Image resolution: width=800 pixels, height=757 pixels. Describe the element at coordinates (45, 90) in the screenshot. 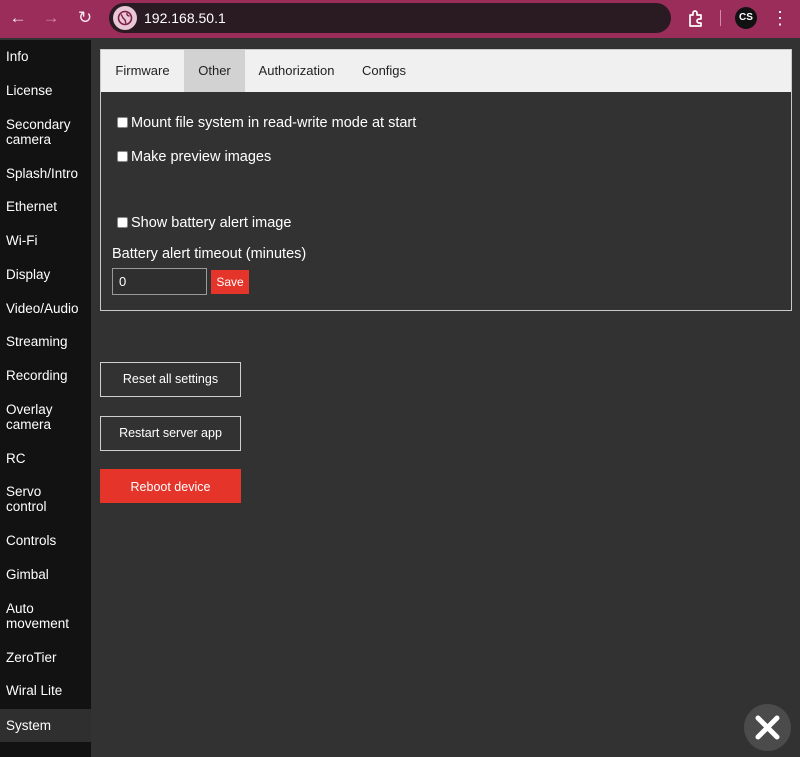

I see `sidebar-item-license: License` at that location.